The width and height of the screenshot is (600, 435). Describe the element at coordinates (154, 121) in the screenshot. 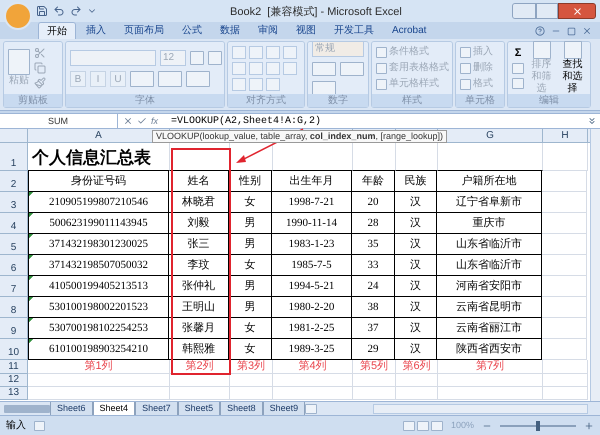

I see `insert-function-button: fx` at that location.